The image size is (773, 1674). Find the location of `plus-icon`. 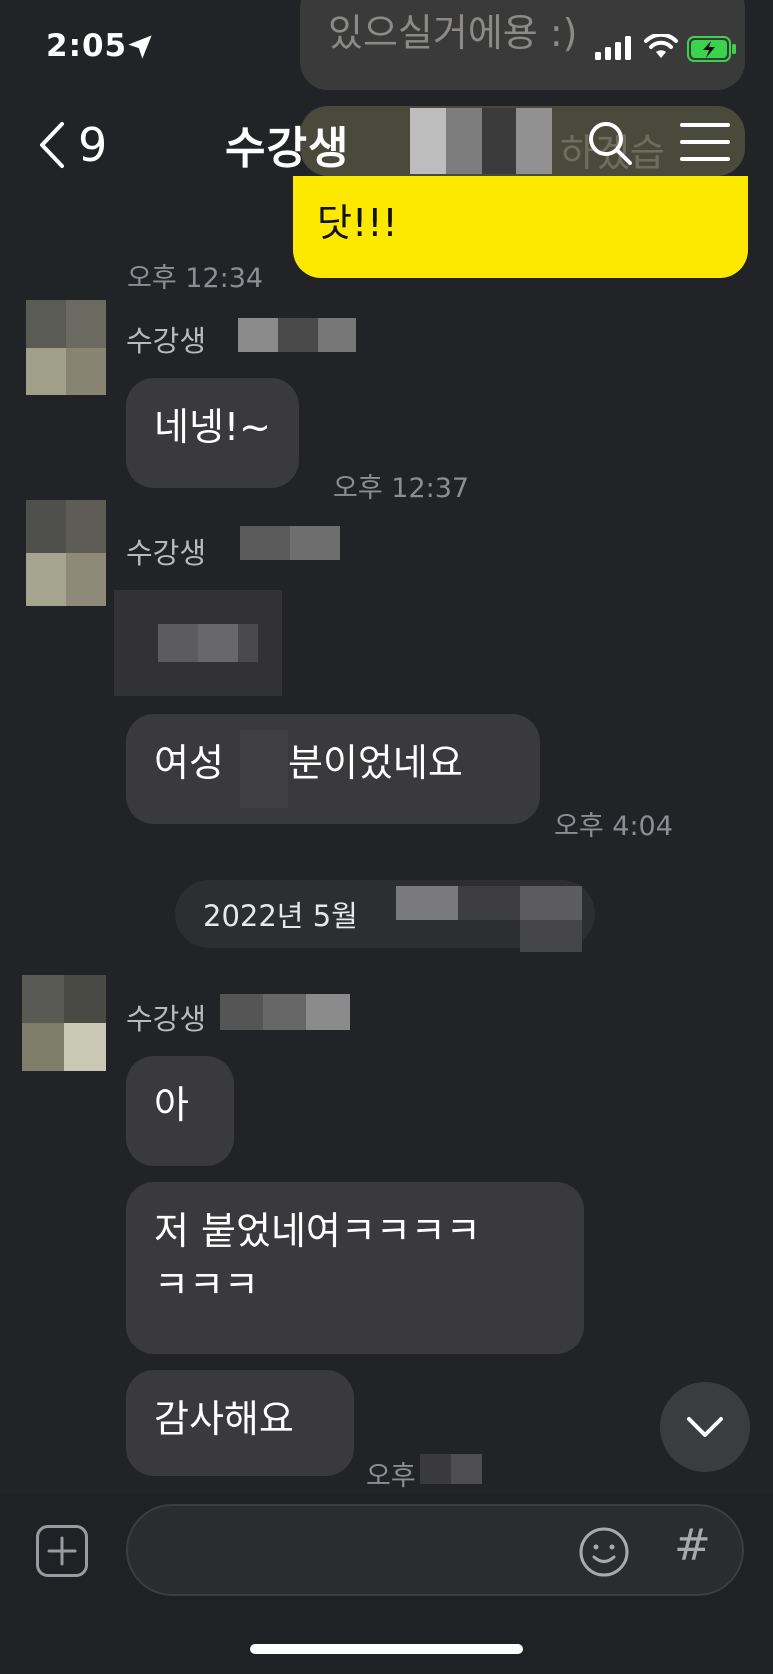

plus-icon is located at coordinates (62, 1551).